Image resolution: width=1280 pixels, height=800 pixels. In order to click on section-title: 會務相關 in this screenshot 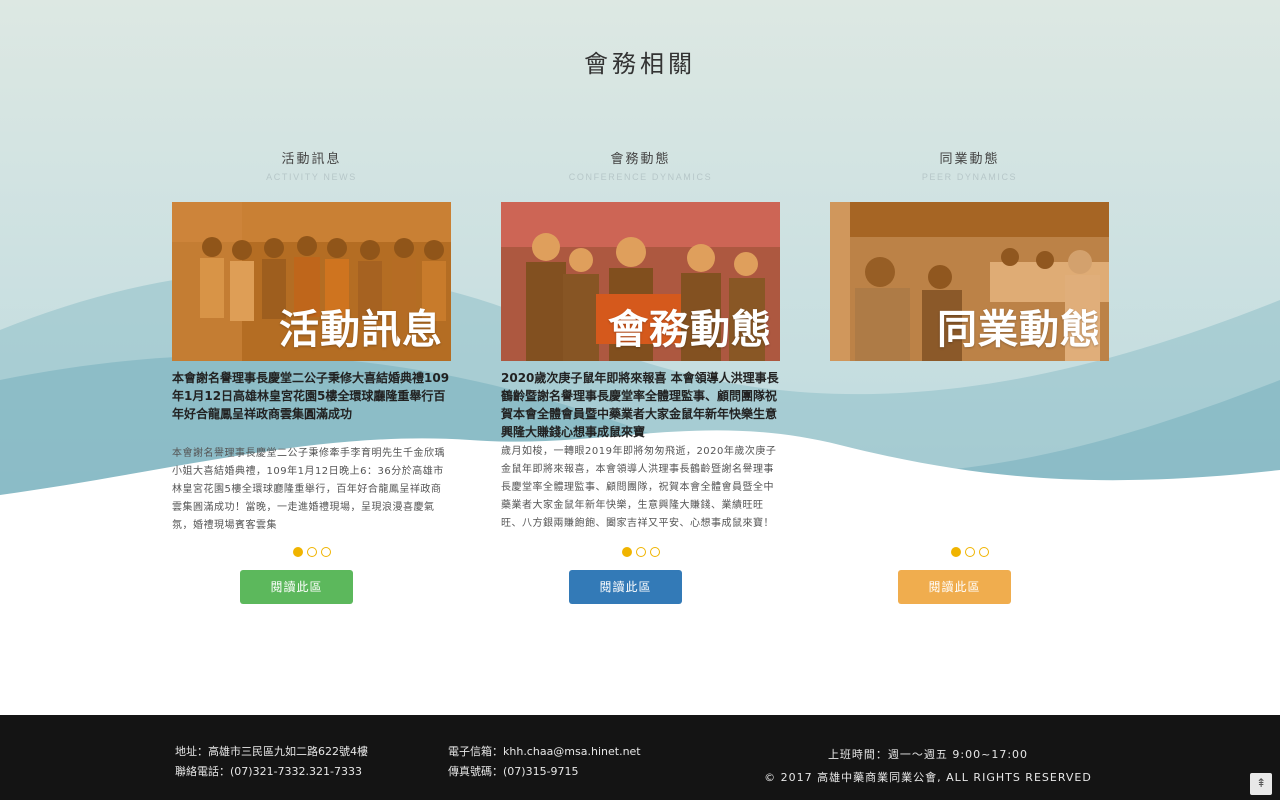, I will do `click(640, 64)`.